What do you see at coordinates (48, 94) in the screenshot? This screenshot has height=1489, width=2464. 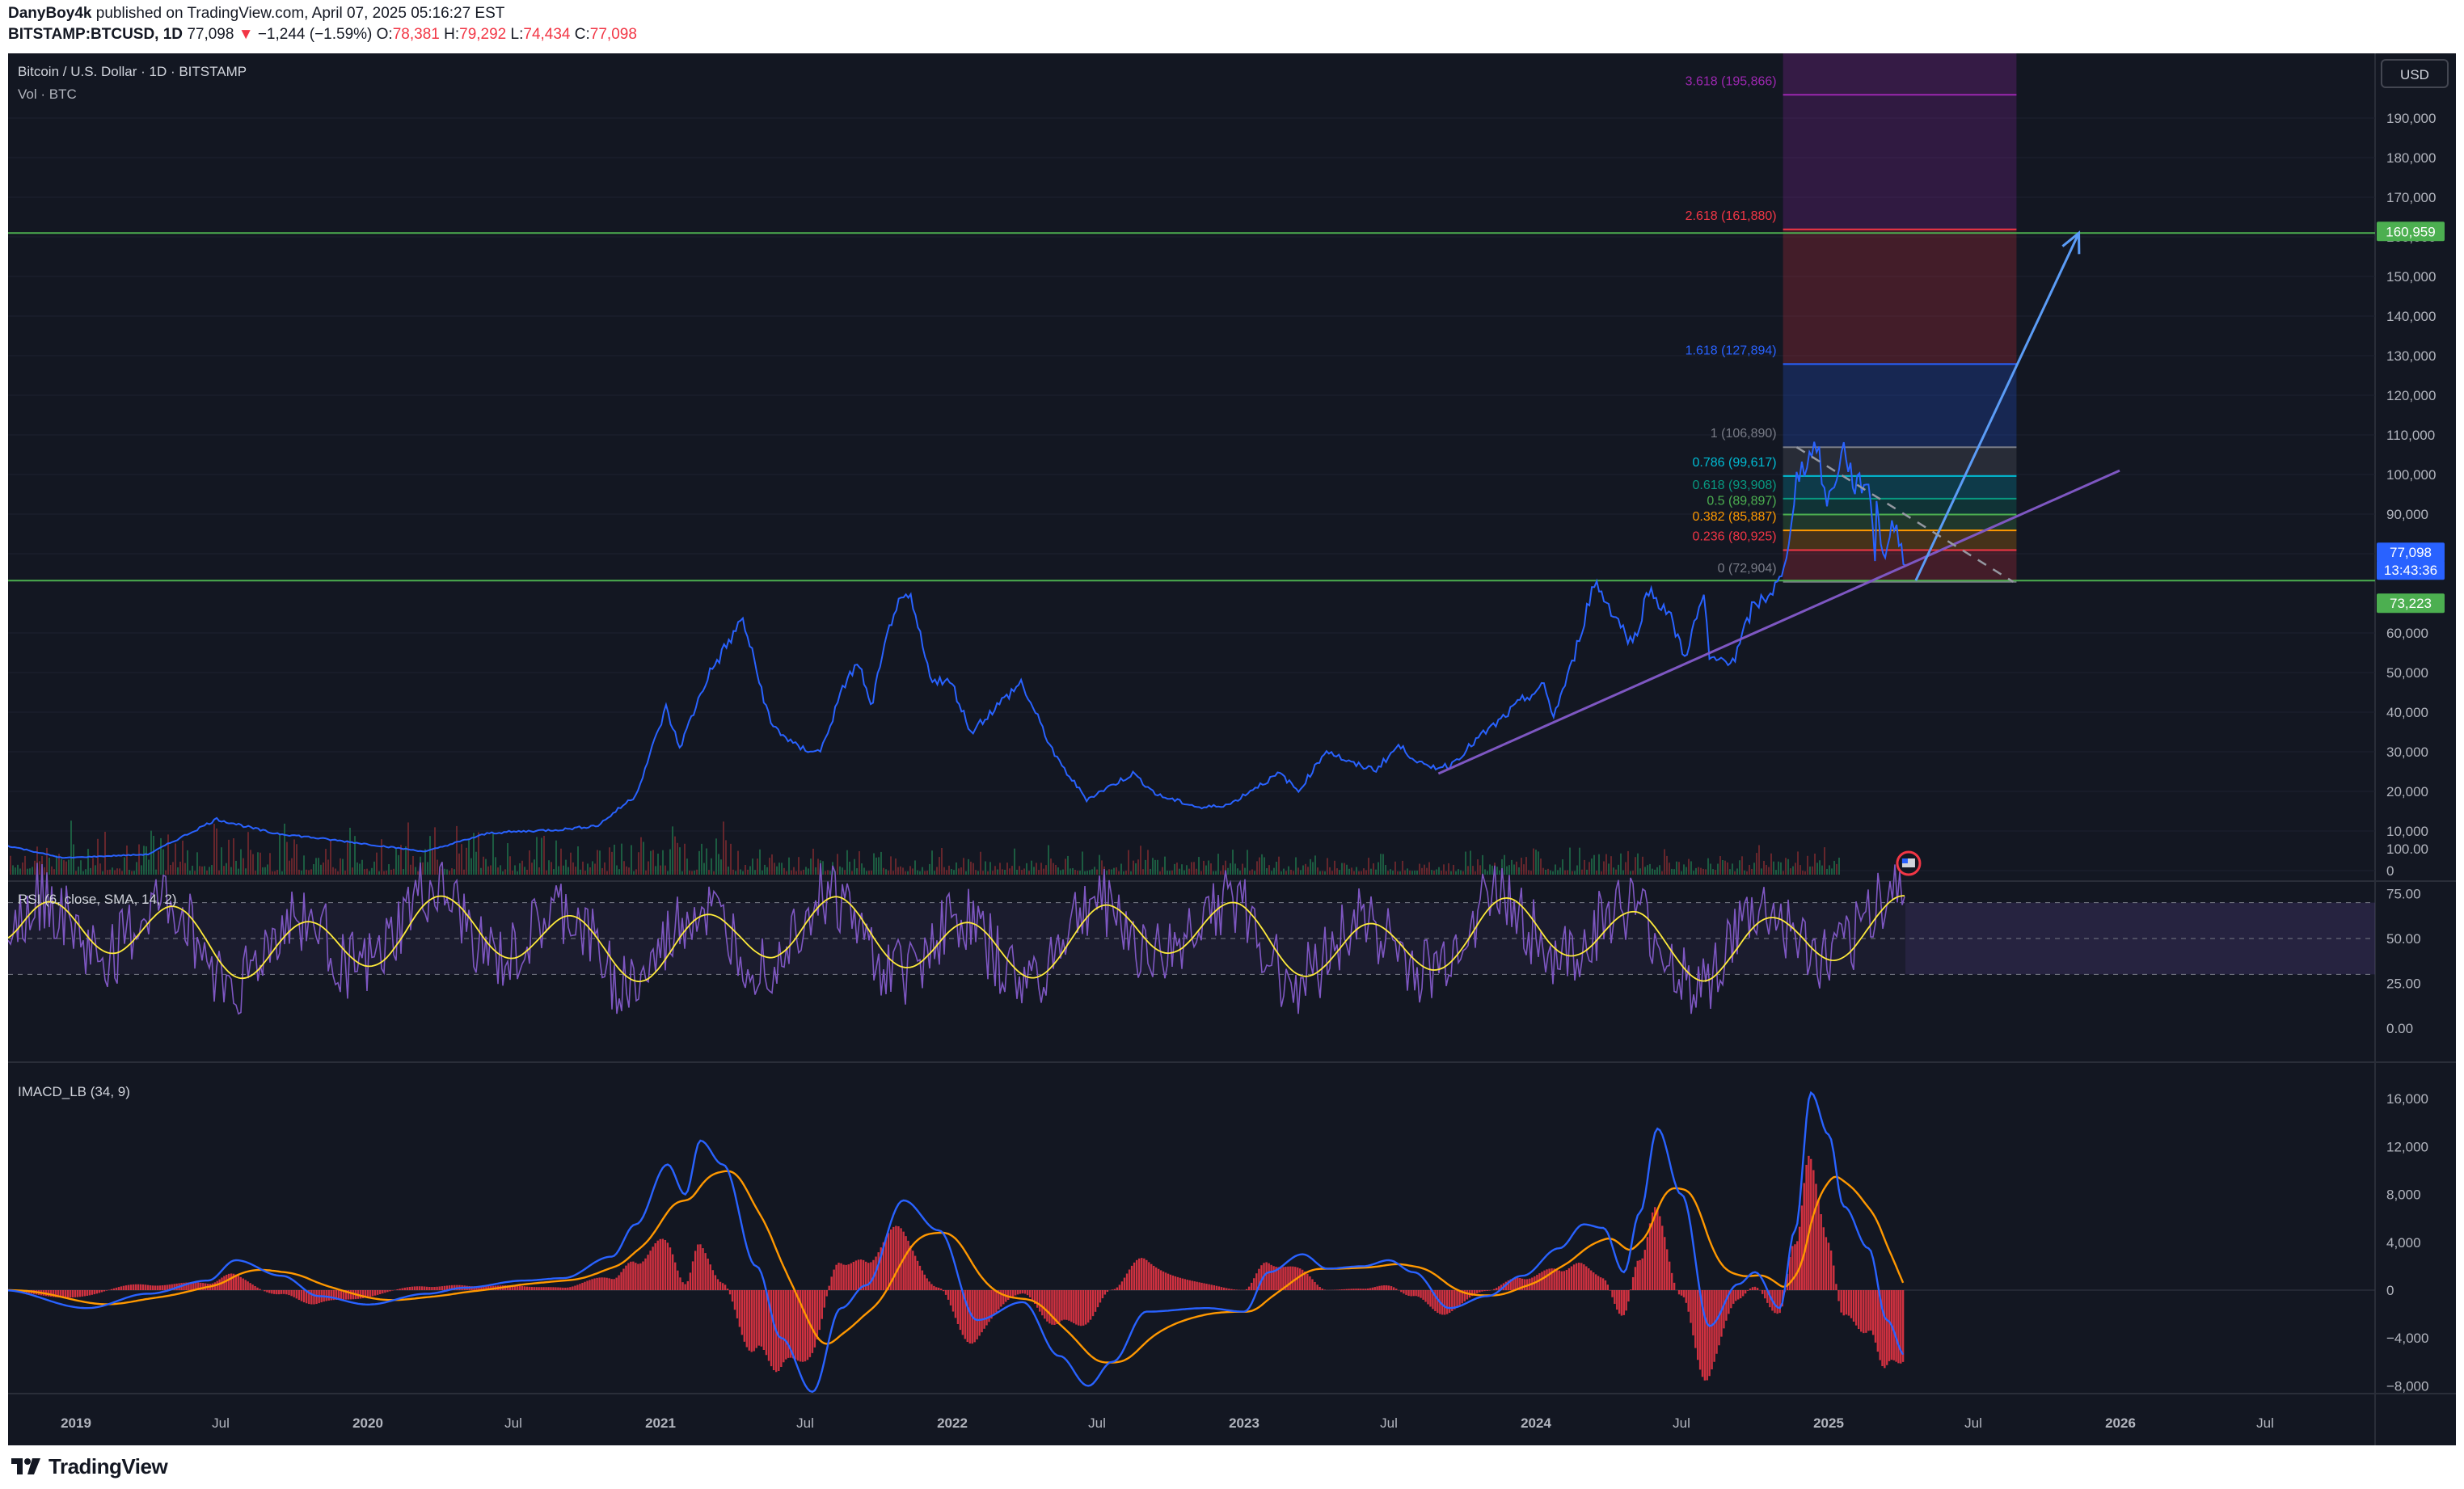 I see `volume-legend: Vol · BTC` at bounding box center [48, 94].